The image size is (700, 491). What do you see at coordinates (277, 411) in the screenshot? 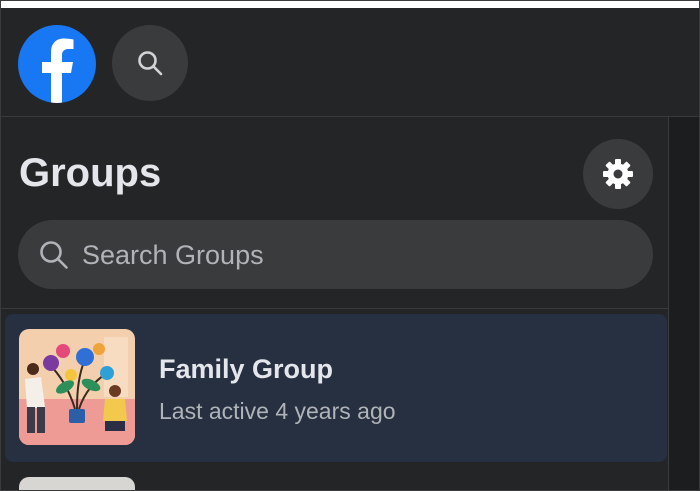
I see `group-last-active: Last active 4 years ago` at bounding box center [277, 411].